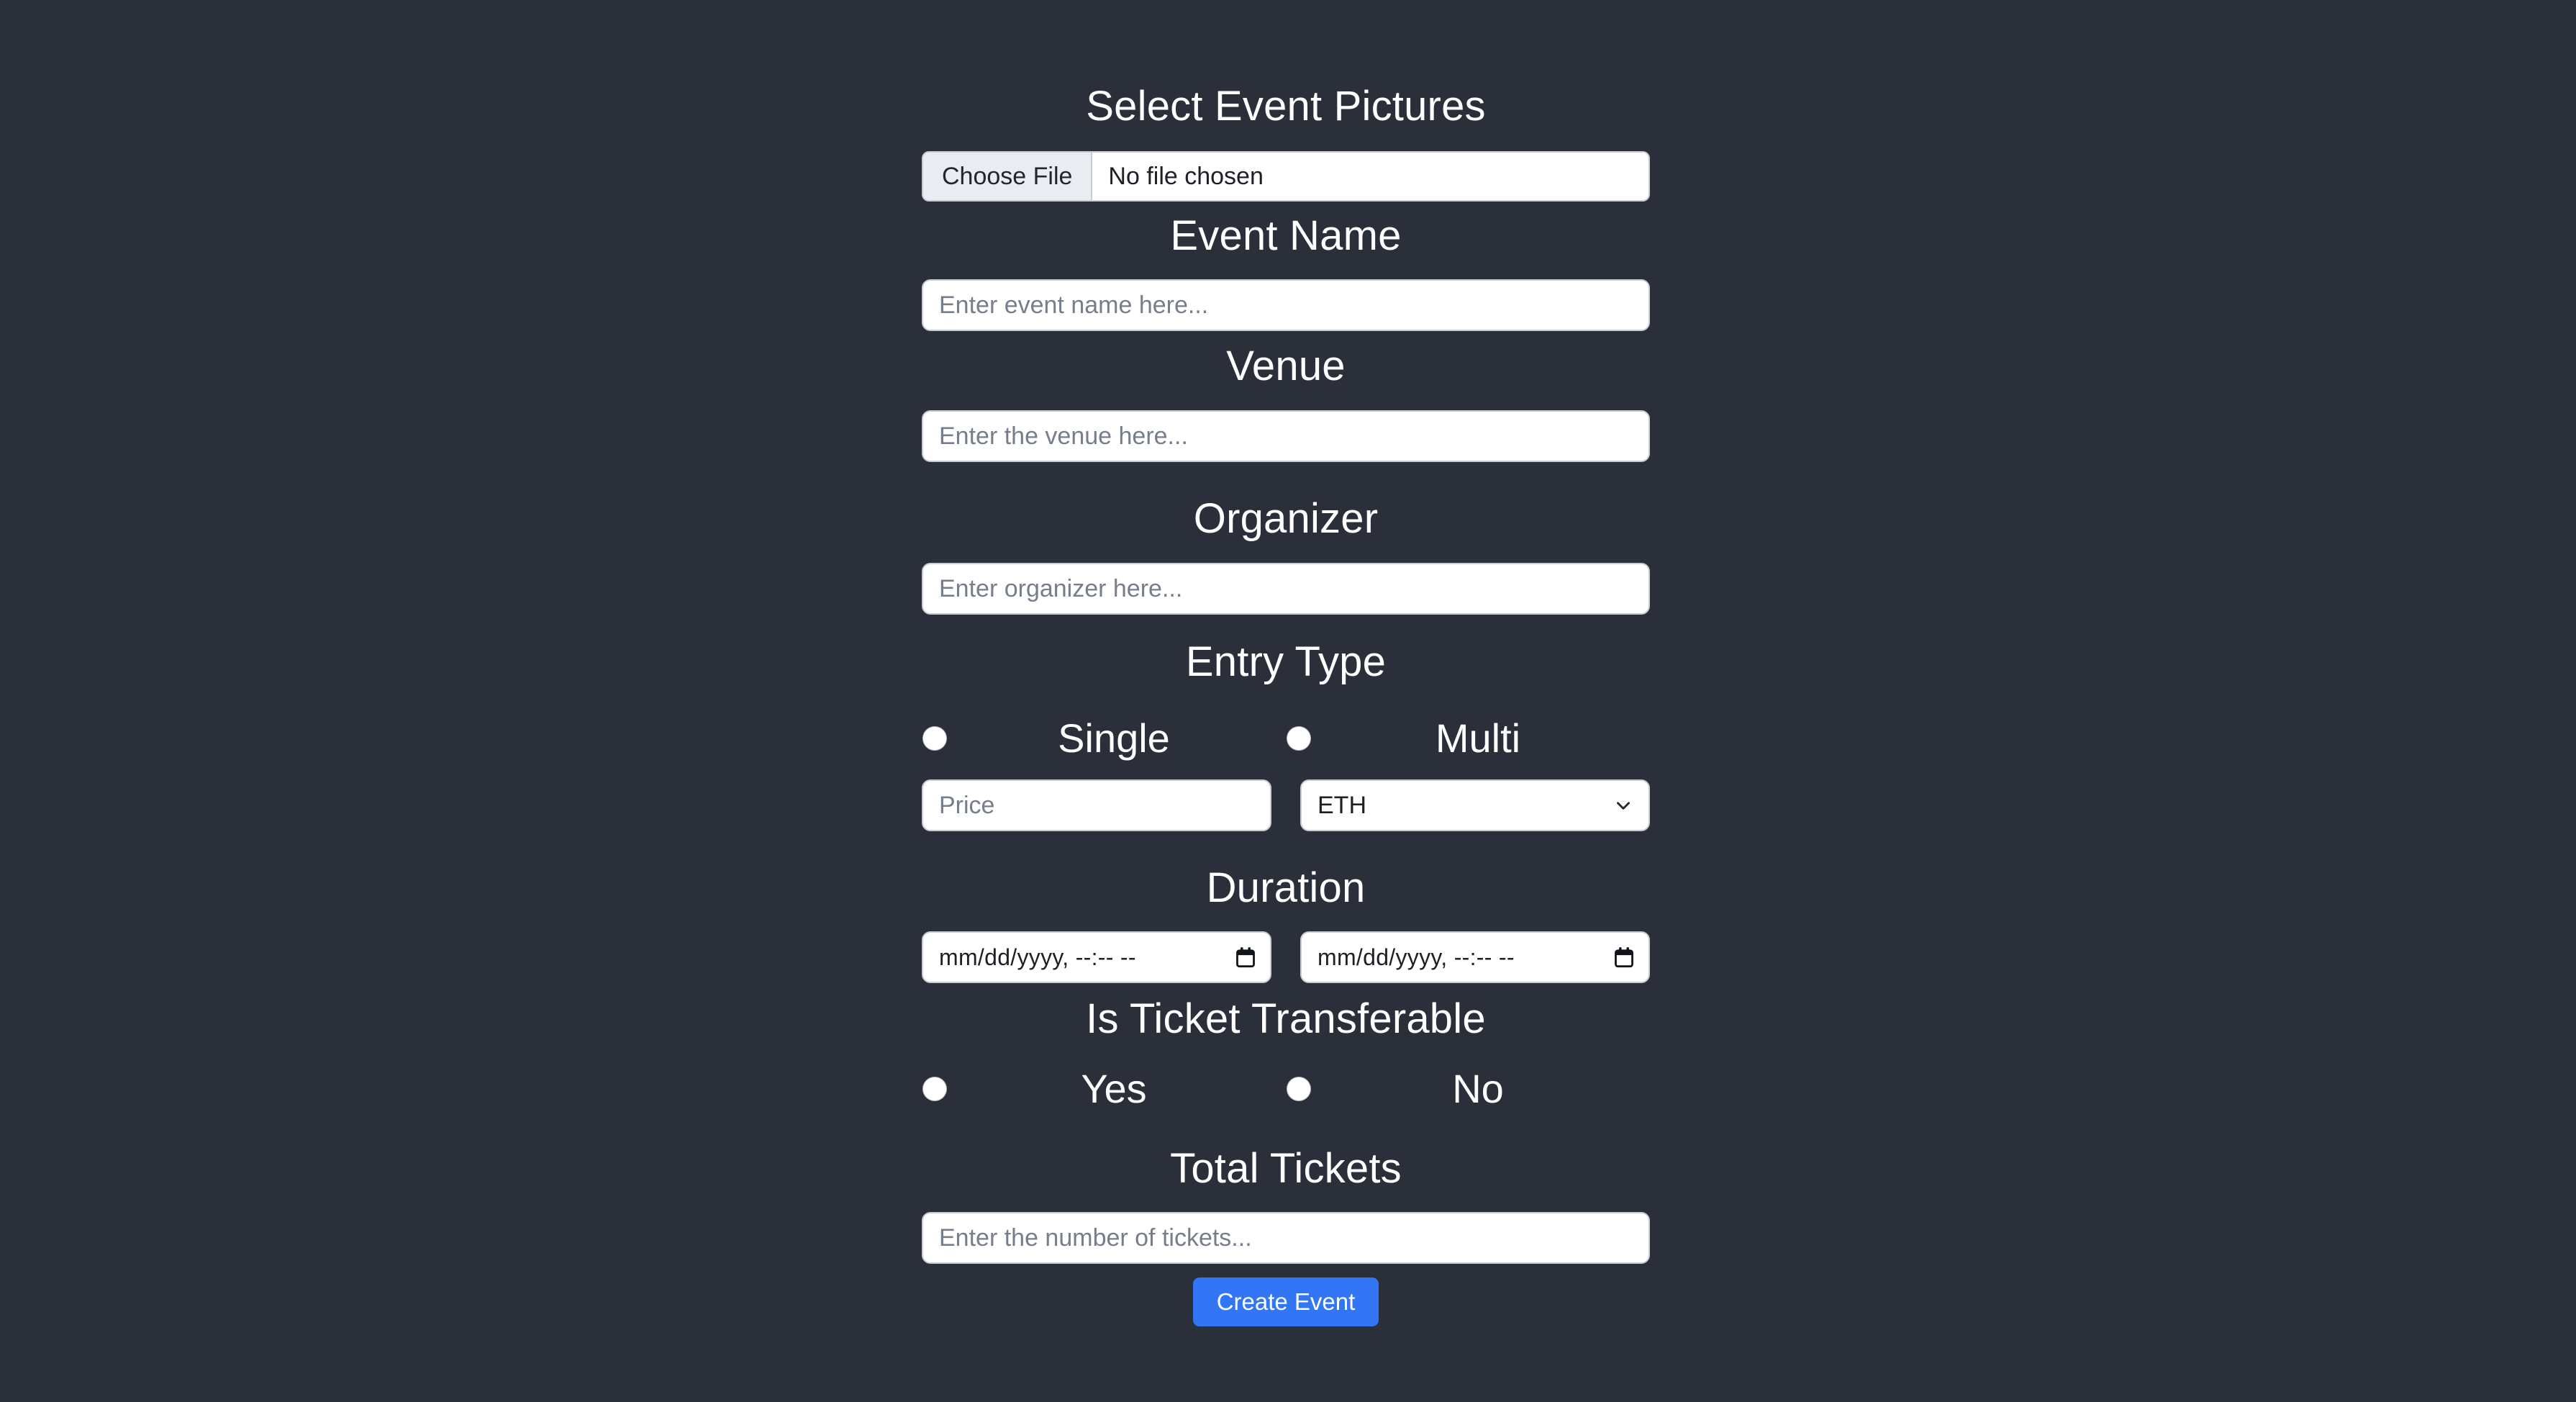 The height and width of the screenshot is (1402, 2576). I want to click on transferable-radio-group: Yes No, so click(1286, 1089).